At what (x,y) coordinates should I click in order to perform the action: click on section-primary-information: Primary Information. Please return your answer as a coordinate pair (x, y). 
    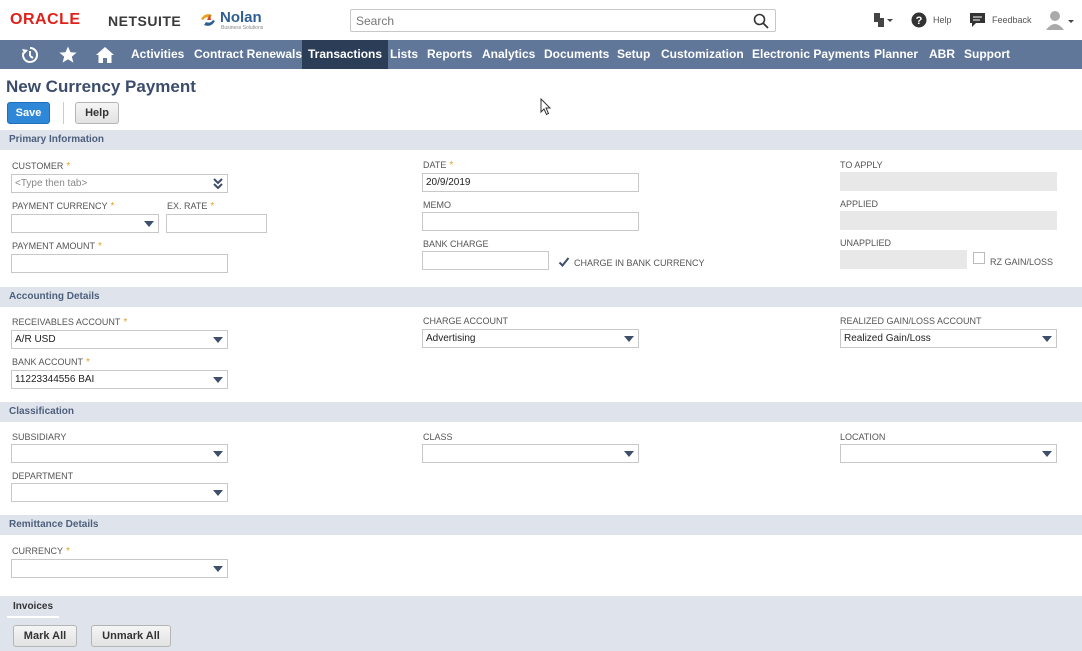
    Looking at the image, I should click on (541, 140).